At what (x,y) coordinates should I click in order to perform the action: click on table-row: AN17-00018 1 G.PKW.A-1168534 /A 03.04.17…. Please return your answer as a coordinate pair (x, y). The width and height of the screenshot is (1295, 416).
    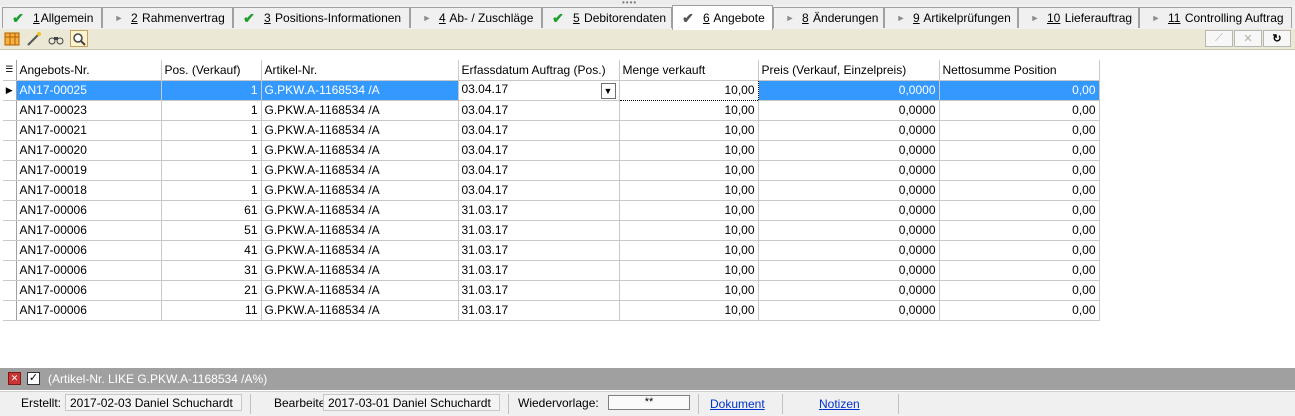
    Looking at the image, I should click on (551, 190).